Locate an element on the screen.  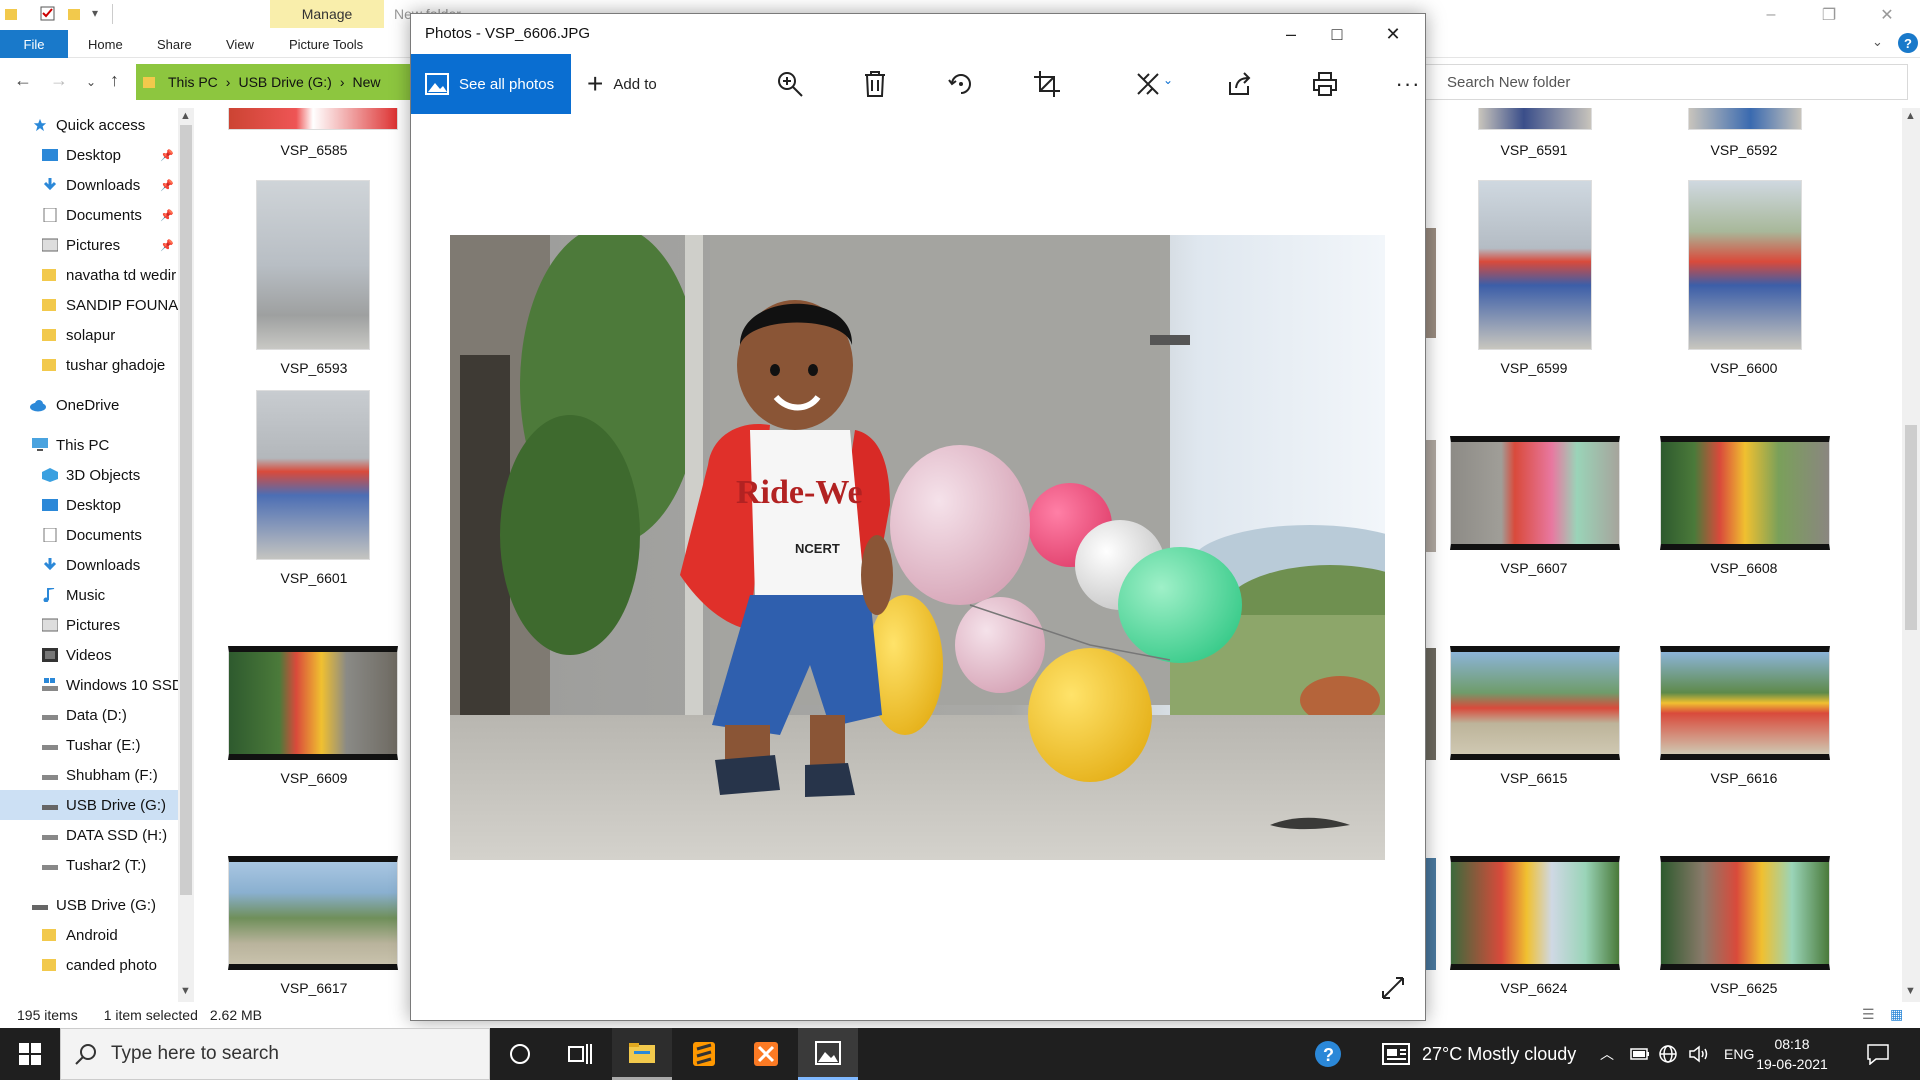
weather-text: 27°C Mostly cloudy is located at coordinates (1499, 1054).